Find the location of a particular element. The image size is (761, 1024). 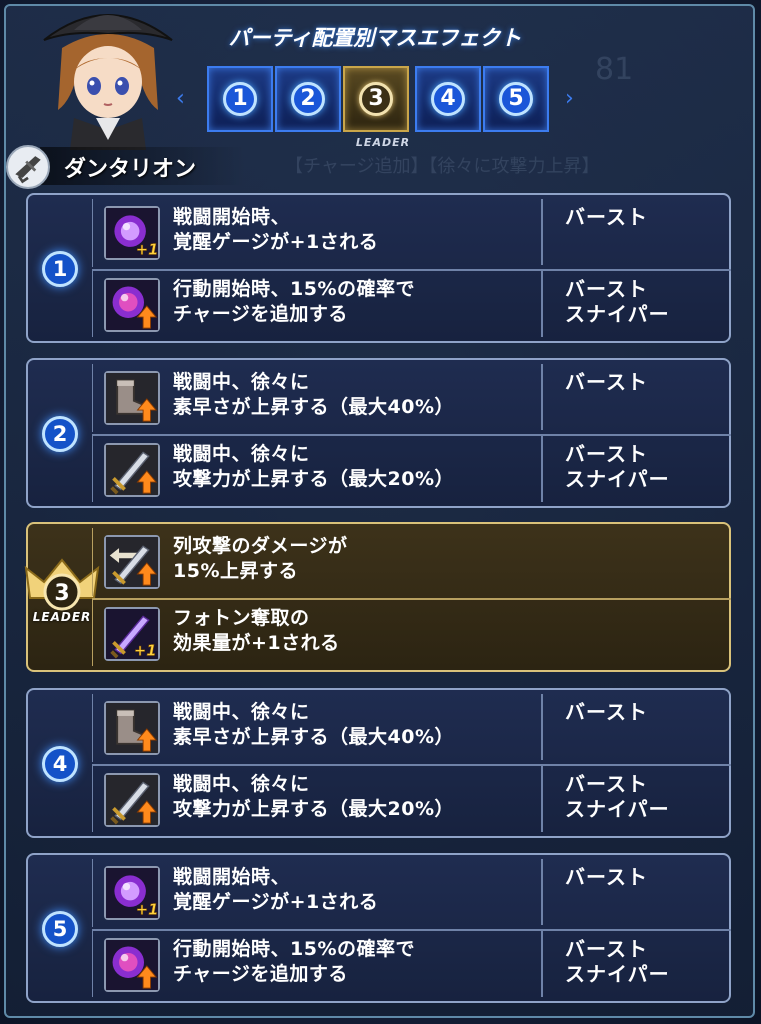

slot-2: 2 is located at coordinates (308, 99).